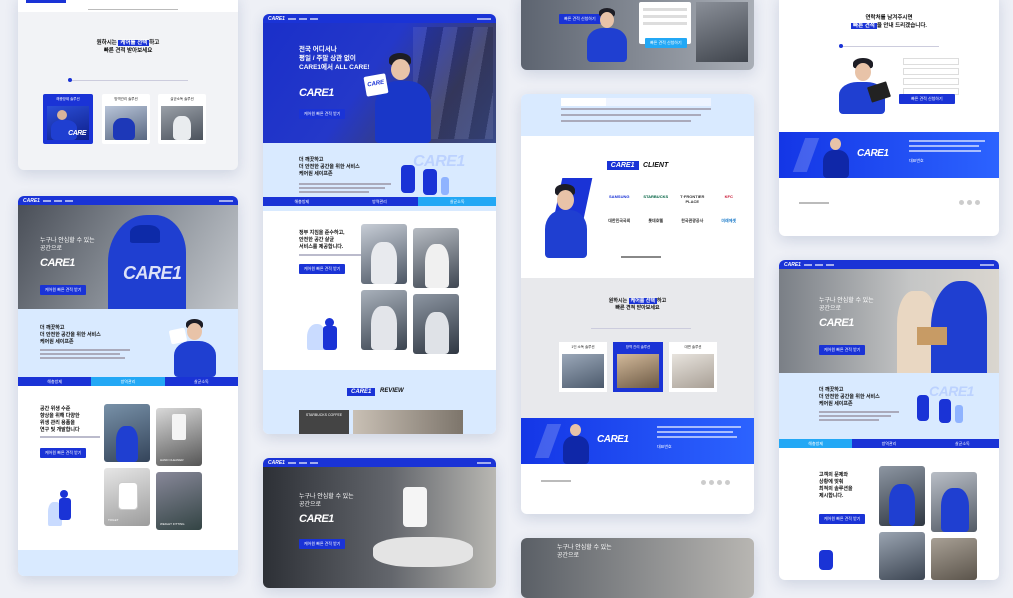  Describe the element at coordinates (439, 161) in the screenshot. I see `watermark-logo: CARE1` at that location.